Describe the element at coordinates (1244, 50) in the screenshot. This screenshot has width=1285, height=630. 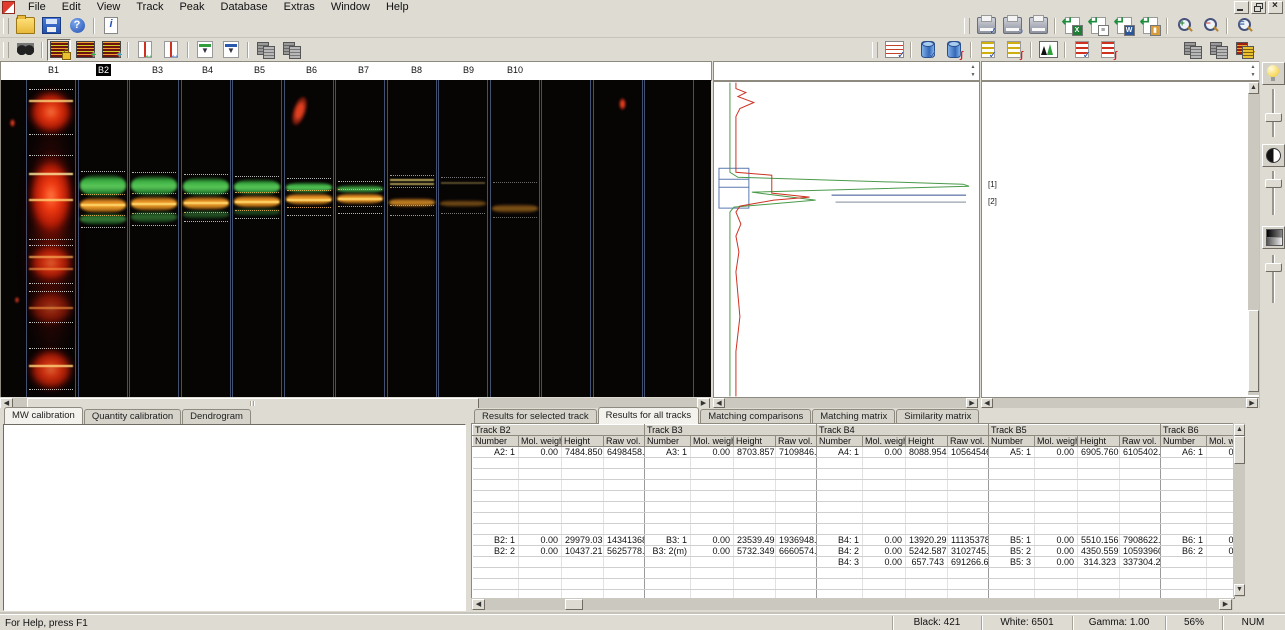
I see `matrix-color-button: Y` at that location.